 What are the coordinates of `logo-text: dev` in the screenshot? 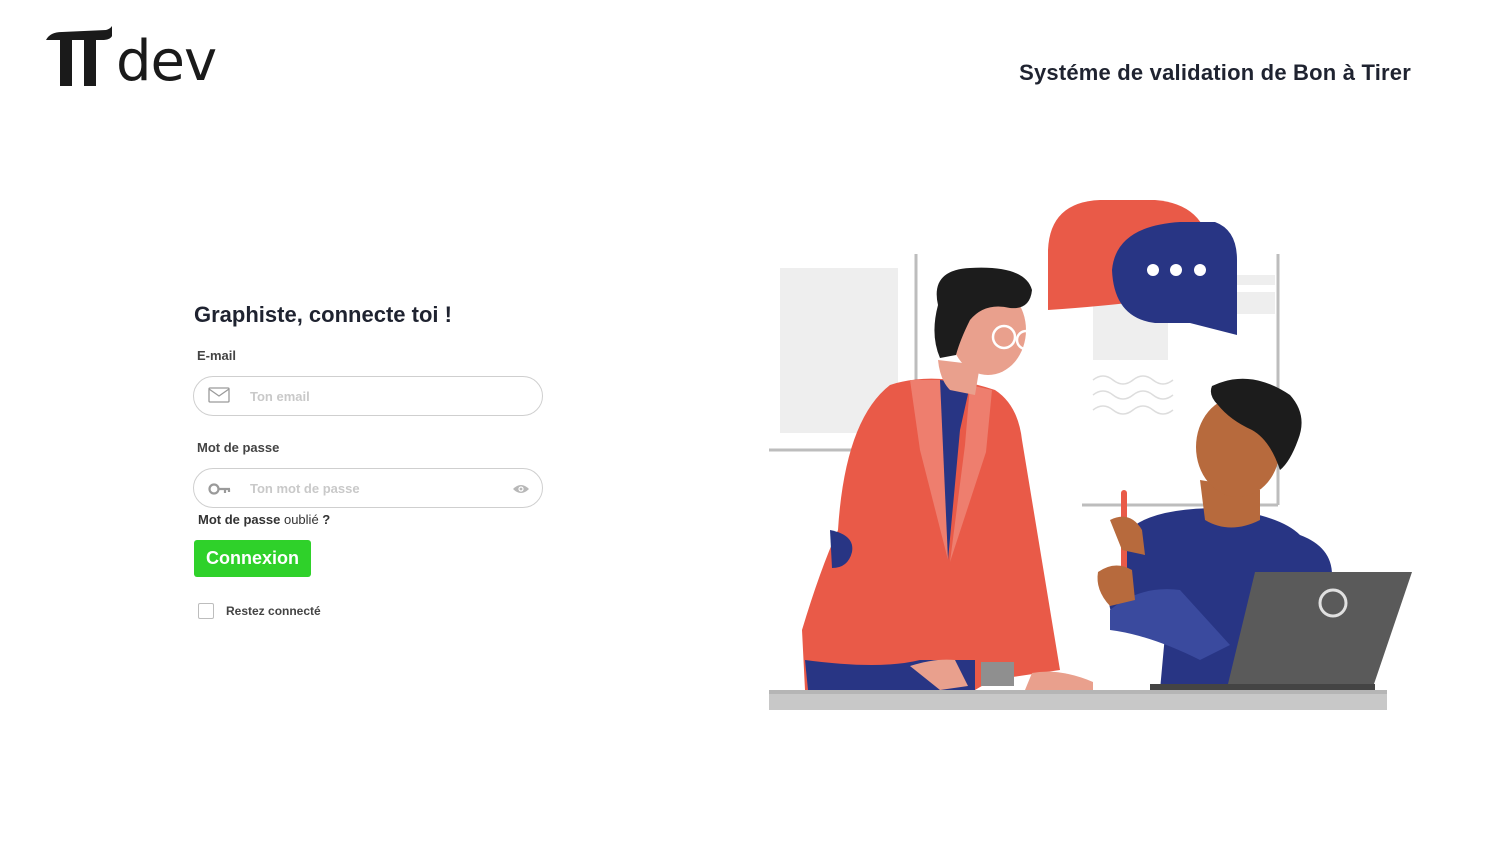 It's located at (166, 61).